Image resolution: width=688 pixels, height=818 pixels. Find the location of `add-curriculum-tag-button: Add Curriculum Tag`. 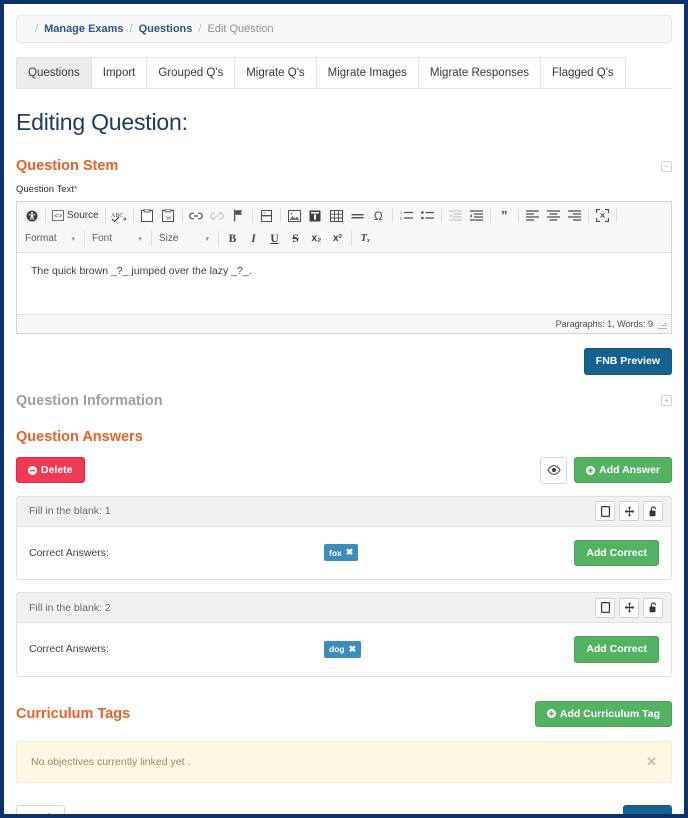

add-curriculum-tag-button: Add Curriculum Tag is located at coordinates (603, 713).